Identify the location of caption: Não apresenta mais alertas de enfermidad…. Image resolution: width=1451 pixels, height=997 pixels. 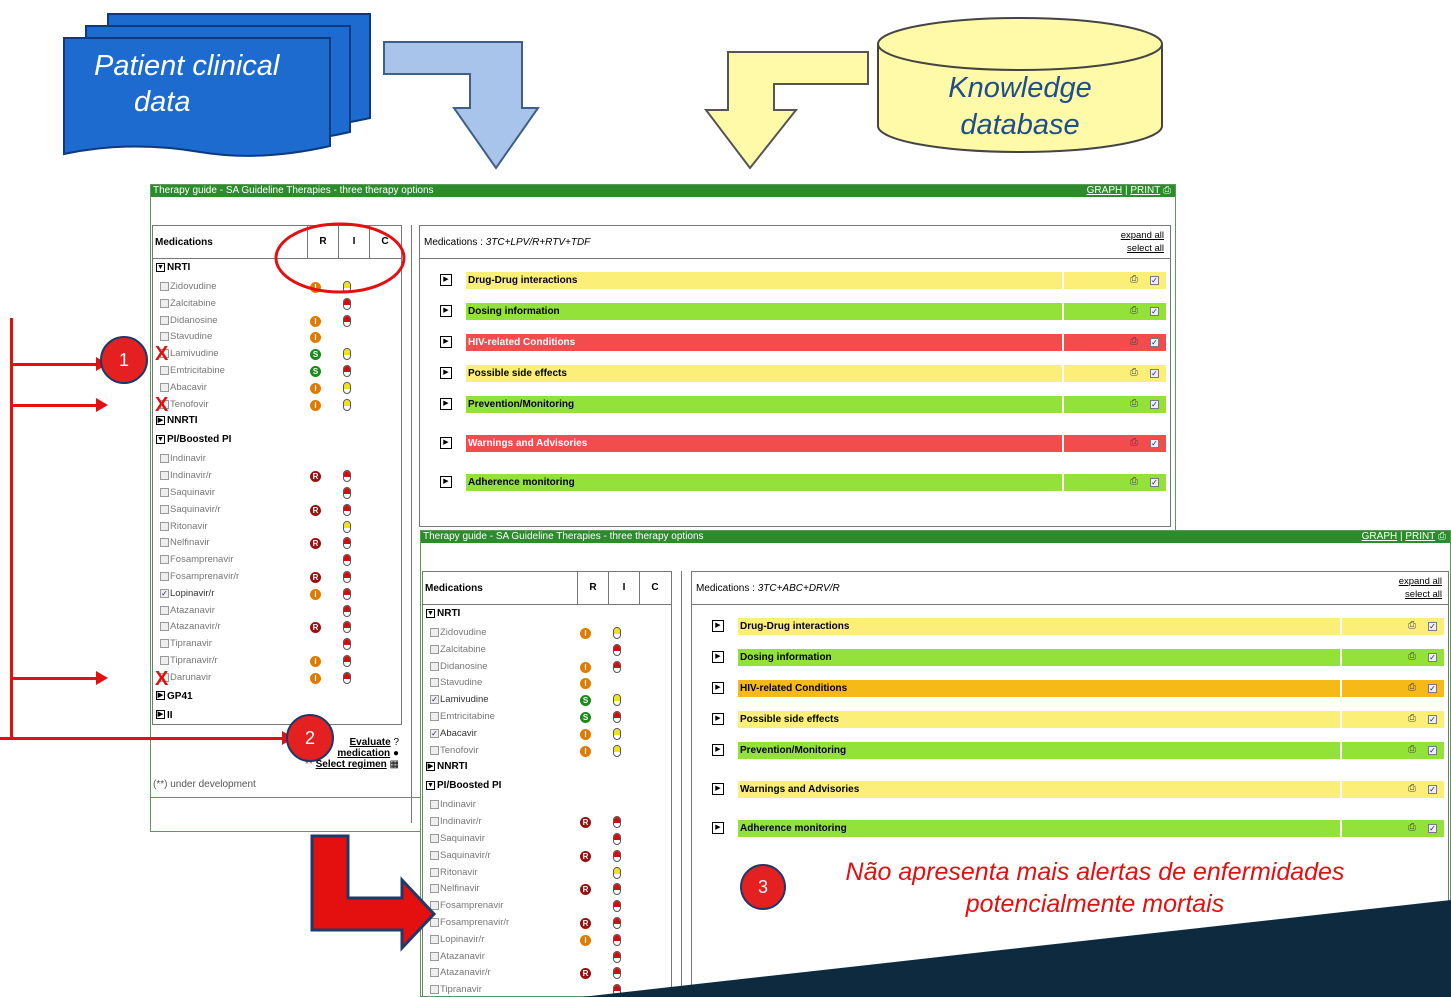
(1095, 888).